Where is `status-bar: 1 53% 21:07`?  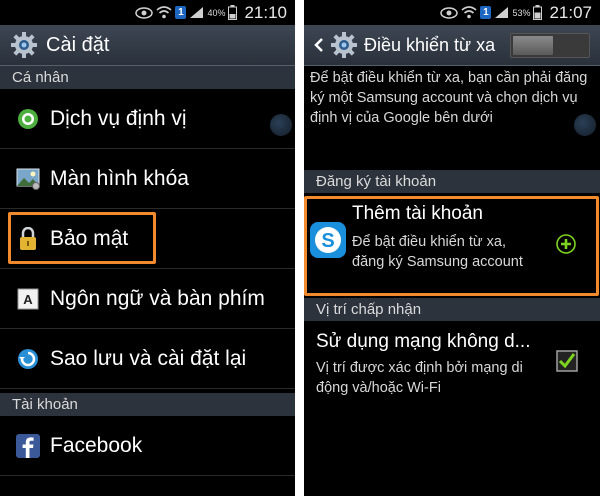
status-bar: 1 53% 21:07 is located at coordinates (452, 12).